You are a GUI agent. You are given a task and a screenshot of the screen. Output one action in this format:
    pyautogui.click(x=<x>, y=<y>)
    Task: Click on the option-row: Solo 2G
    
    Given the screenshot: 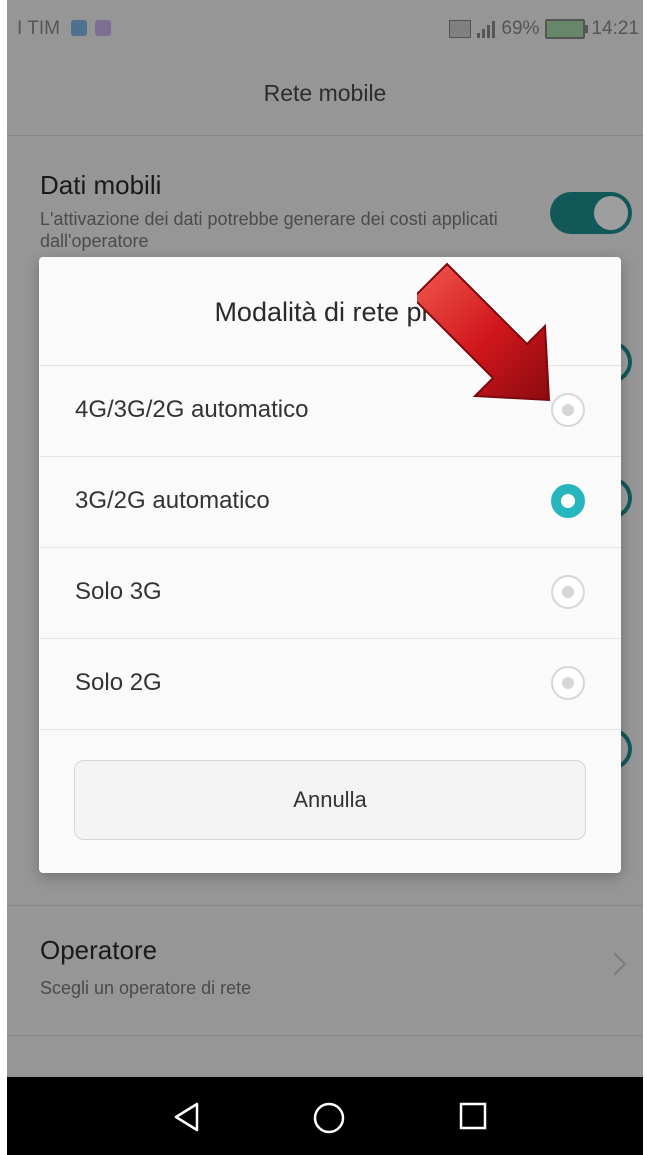 What is the action you would take?
    pyautogui.click(x=330, y=684)
    